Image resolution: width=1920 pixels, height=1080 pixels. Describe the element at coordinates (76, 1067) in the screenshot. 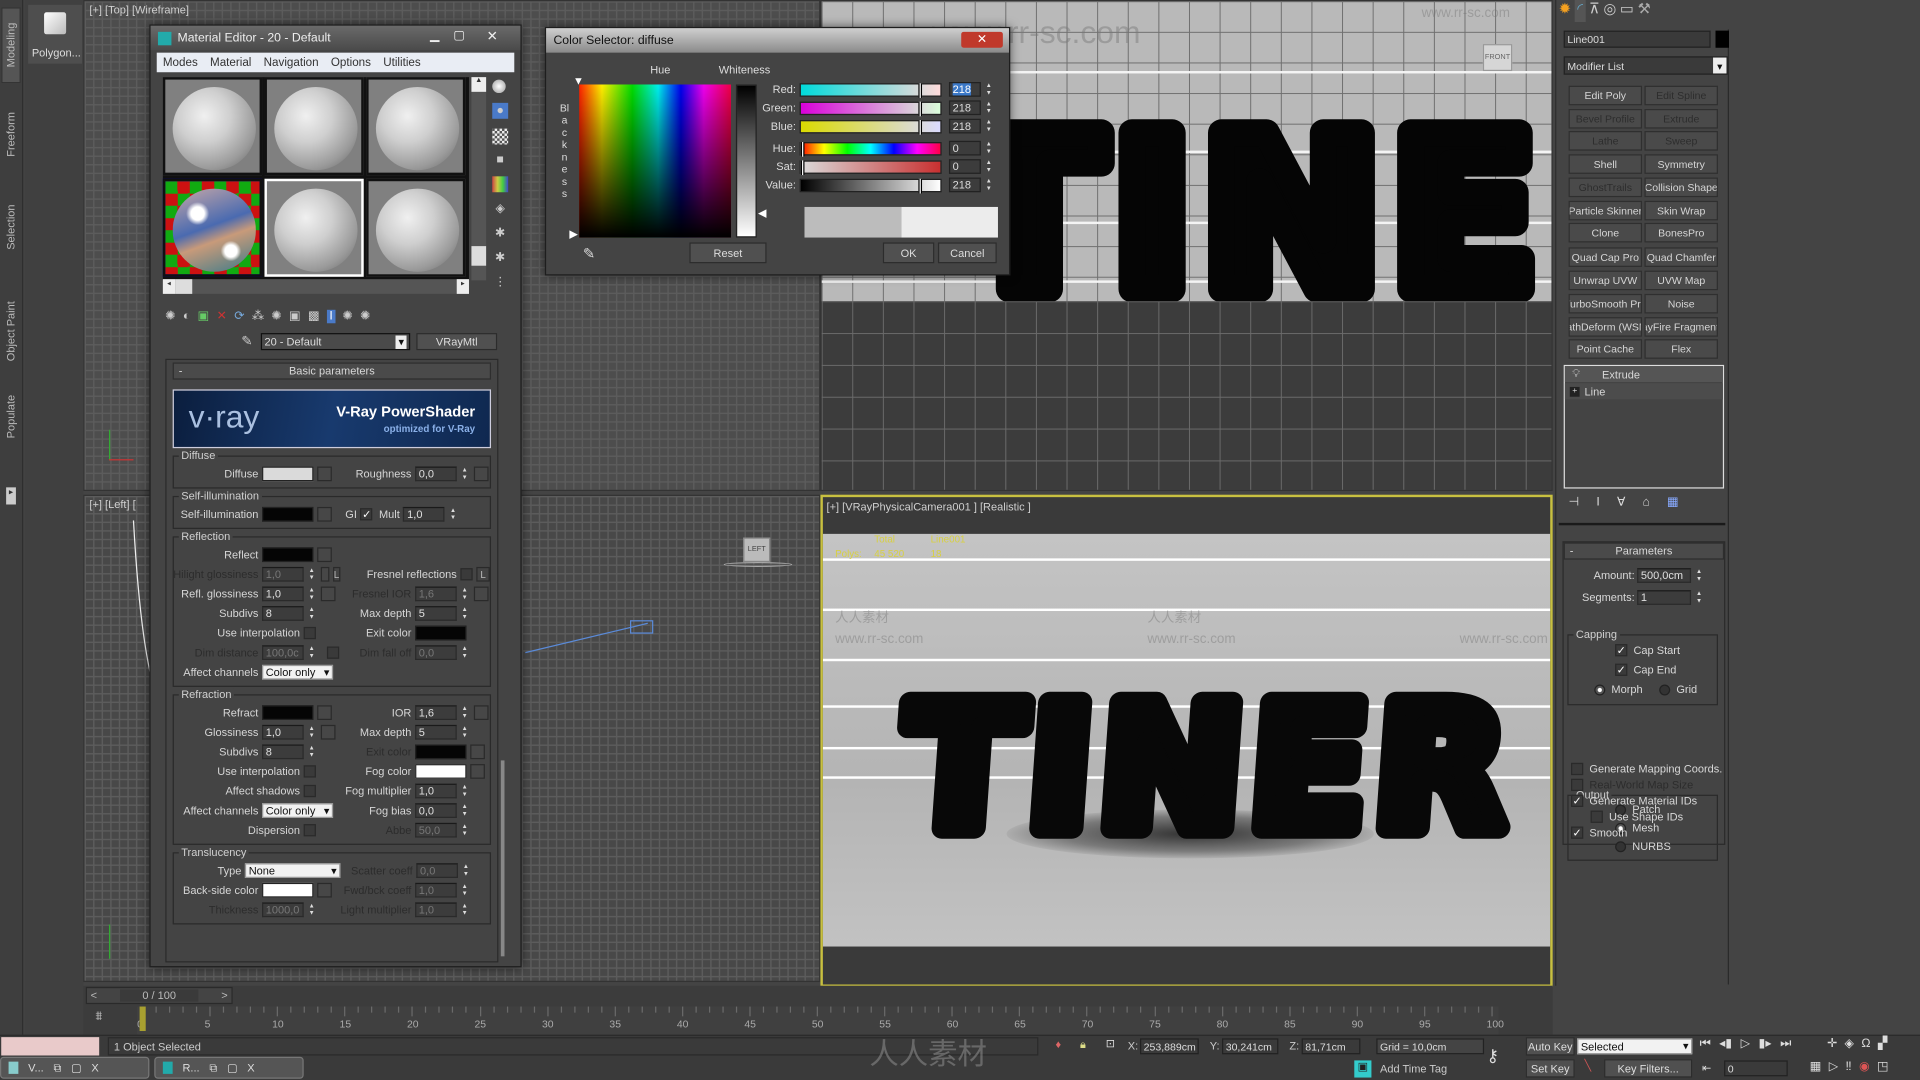

I see `maximize-icon: ▢` at that location.